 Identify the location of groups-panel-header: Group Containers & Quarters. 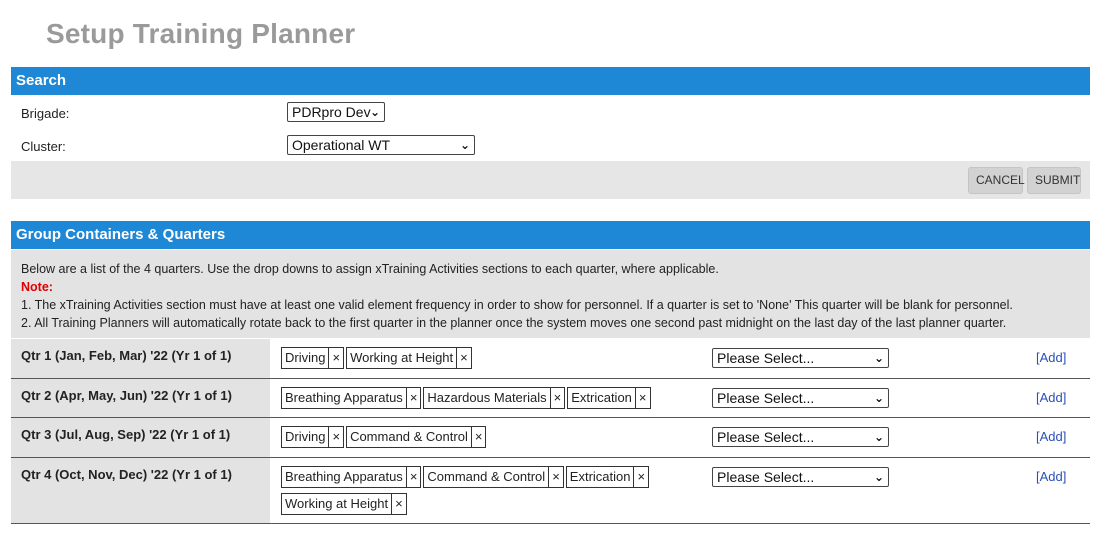
(550, 235).